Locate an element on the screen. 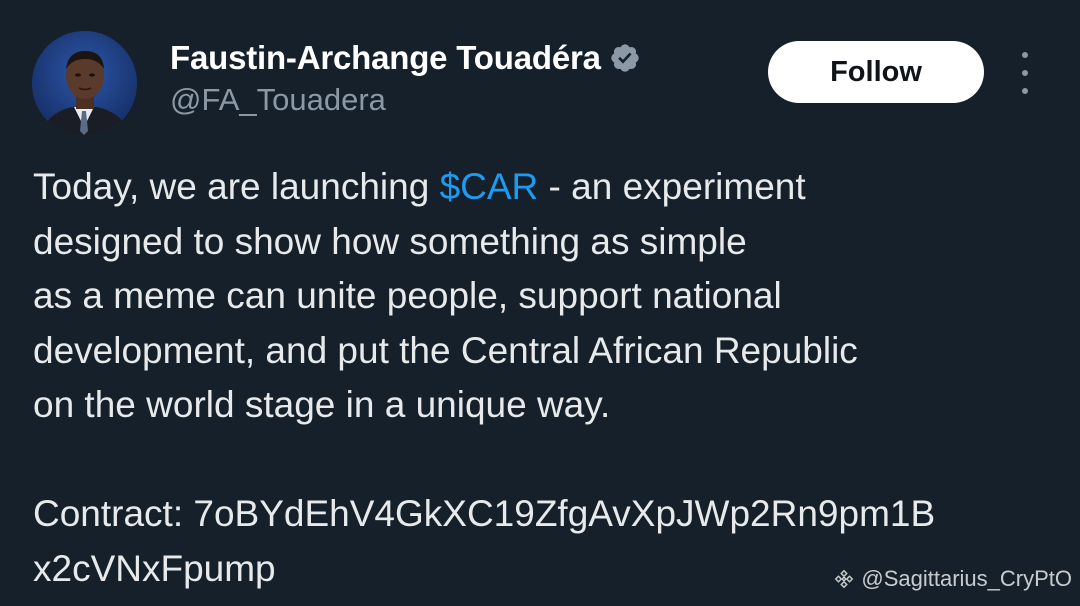 The height and width of the screenshot is (606, 1080). avatar-image is located at coordinates (84, 83).